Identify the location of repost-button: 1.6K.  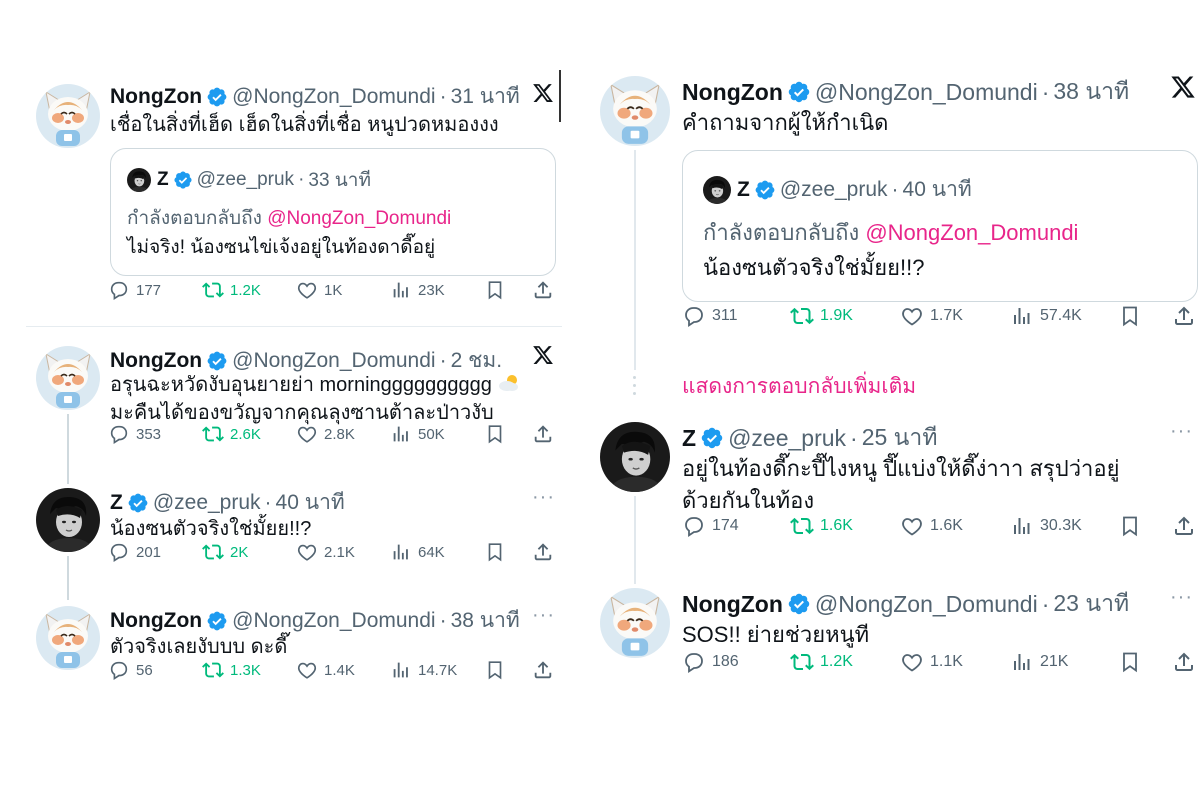
(821, 526).